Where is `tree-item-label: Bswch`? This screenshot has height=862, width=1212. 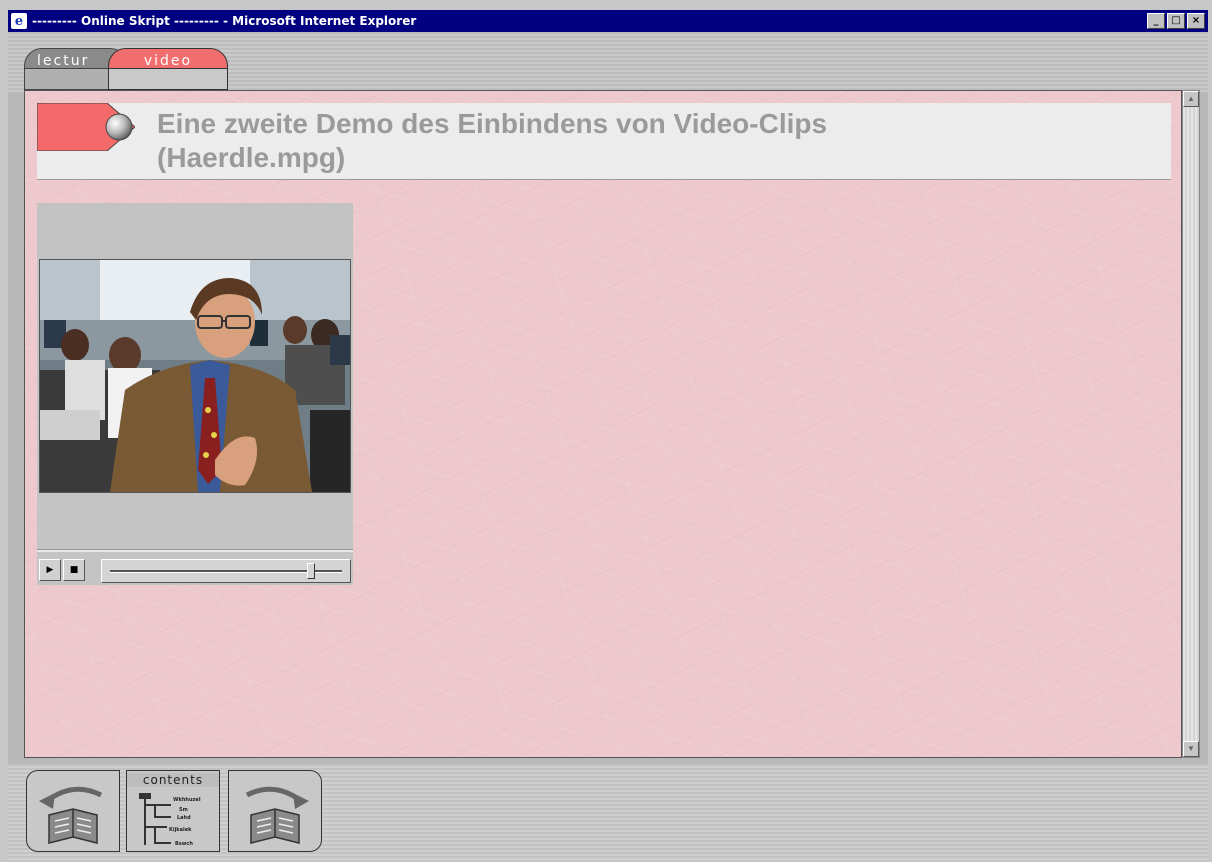 tree-item-label: Bswch is located at coordinates (184, 844).